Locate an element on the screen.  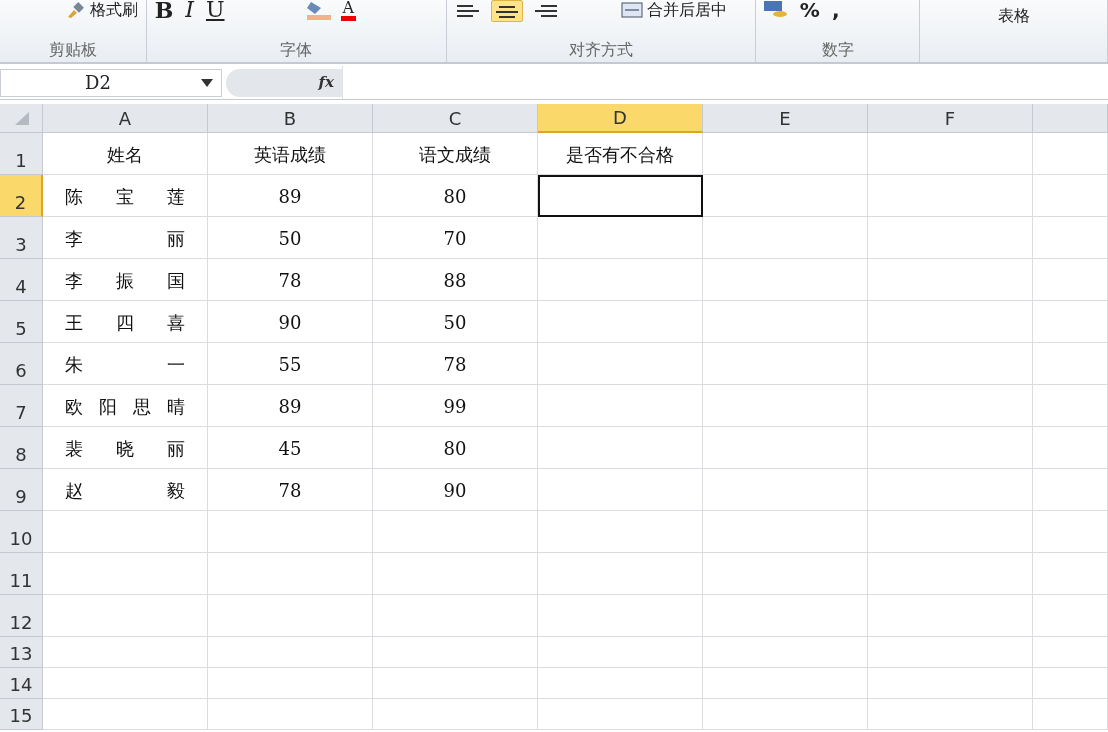
column-header: F is located at coordinates (950, 118).